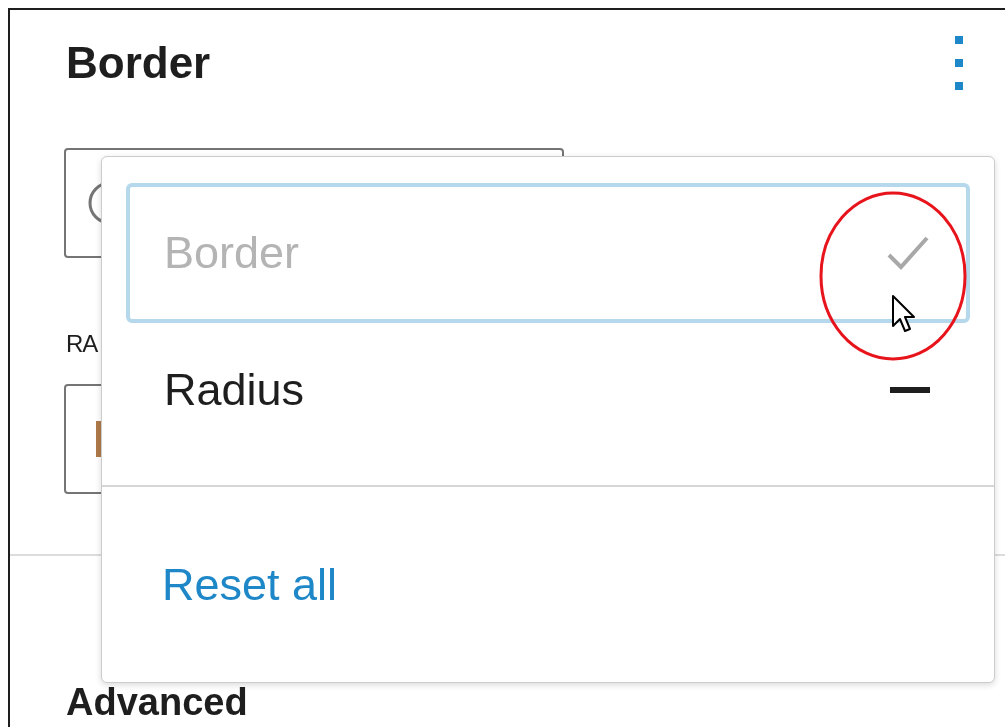 The width and height of the screenshot is (1005, 727). I want to click on panel-title: Border, so click(138, 63).